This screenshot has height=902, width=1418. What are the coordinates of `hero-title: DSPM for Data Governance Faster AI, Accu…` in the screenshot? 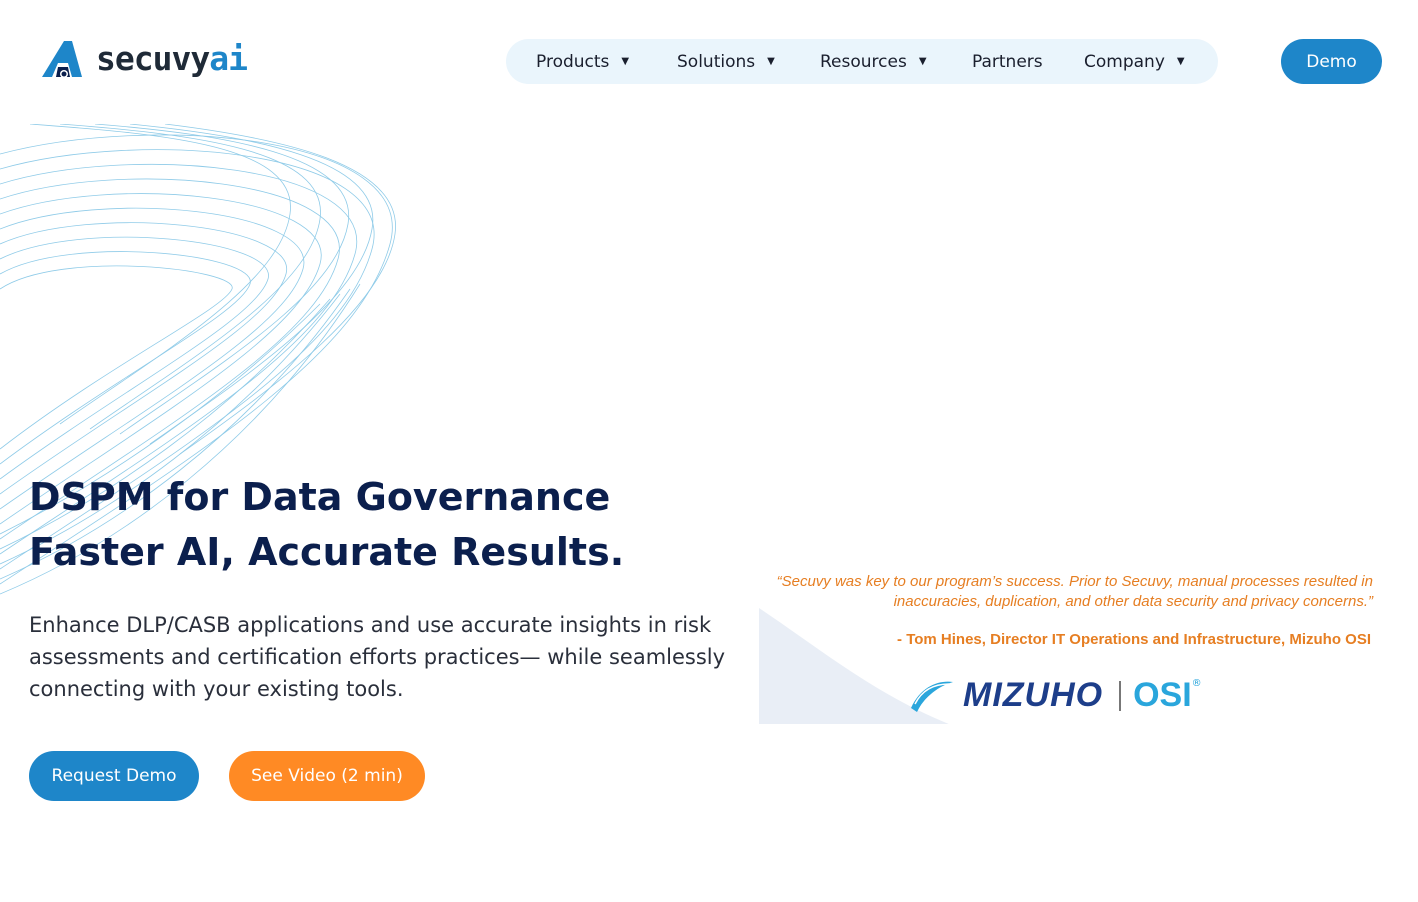 It's located at (379, 525).